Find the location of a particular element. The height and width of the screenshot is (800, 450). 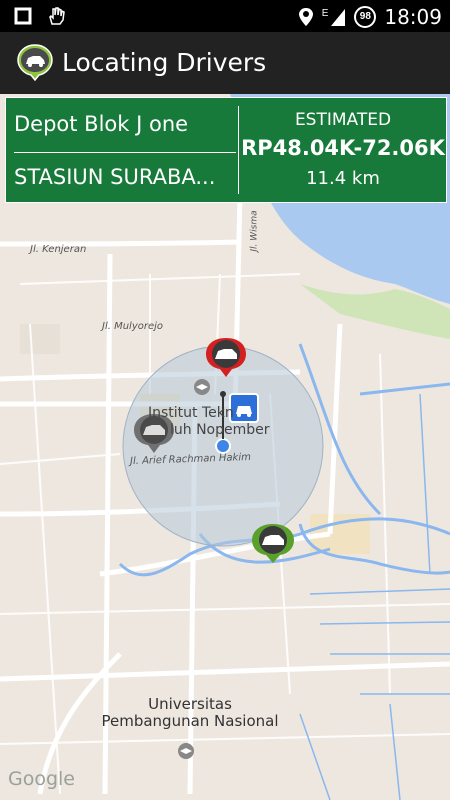

estimated-label: ESTIMATED is located at coordinates (343, 120).